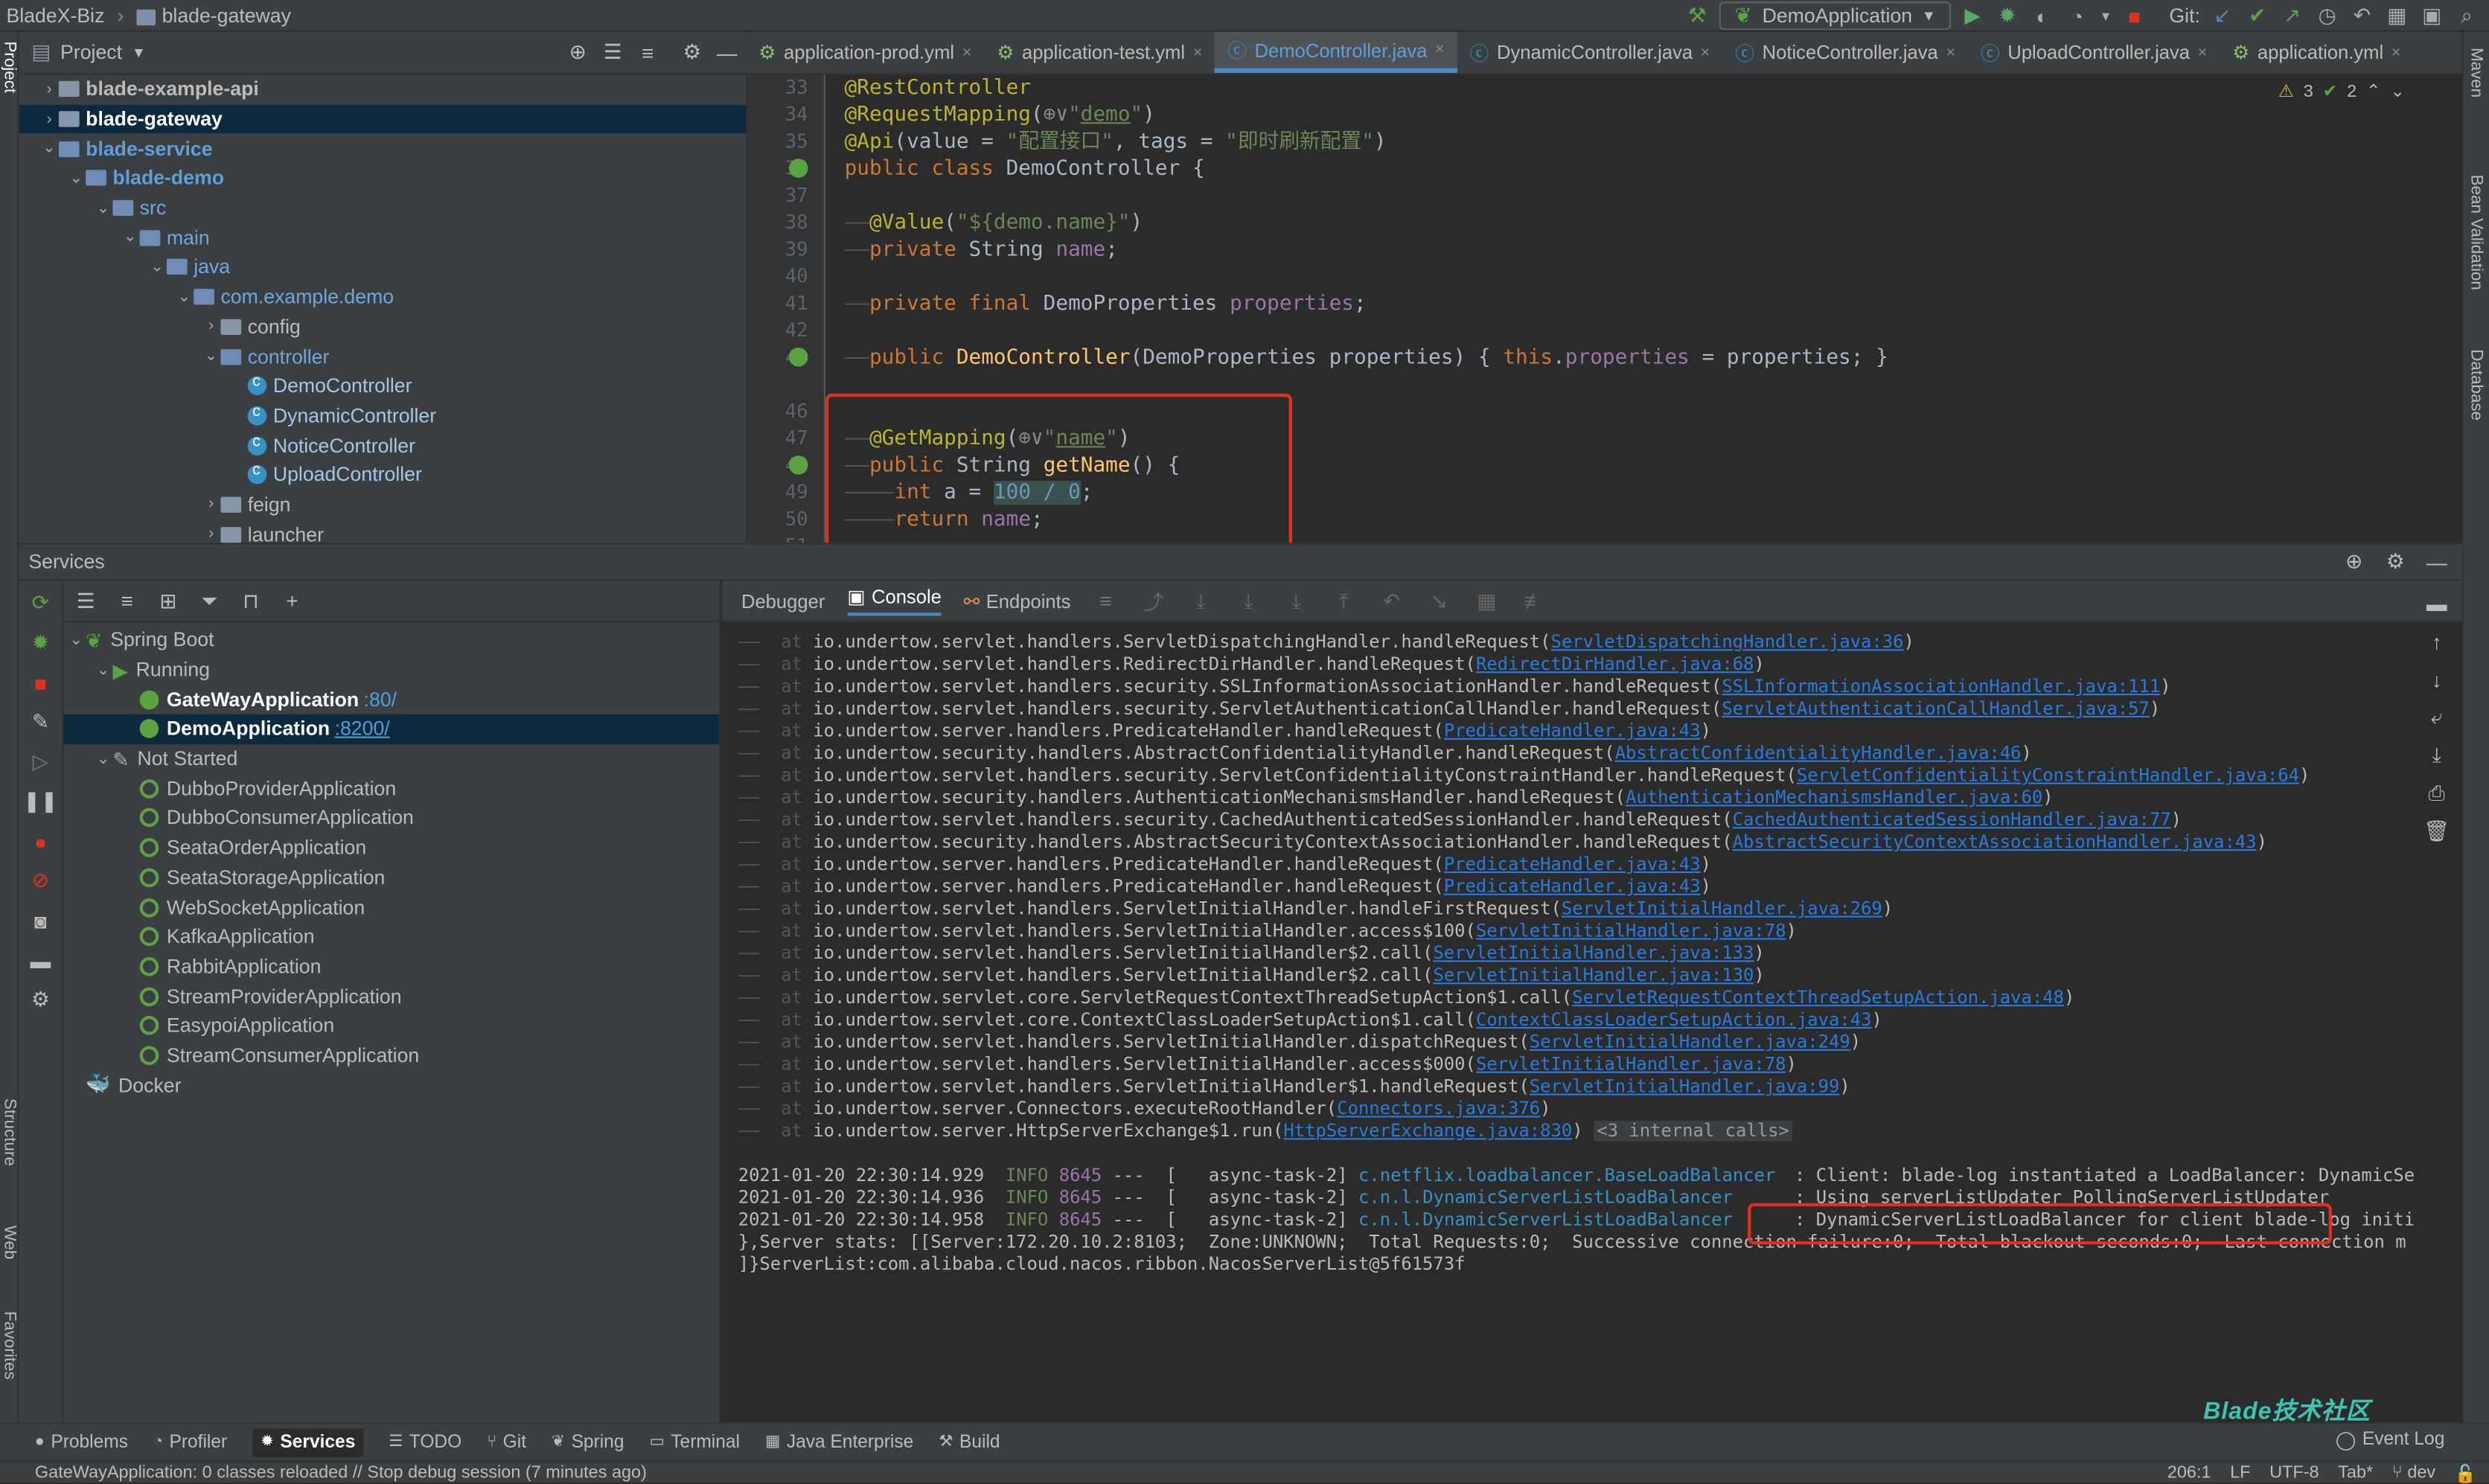  I want to click on run-gutter-icon, so click(798, 168).